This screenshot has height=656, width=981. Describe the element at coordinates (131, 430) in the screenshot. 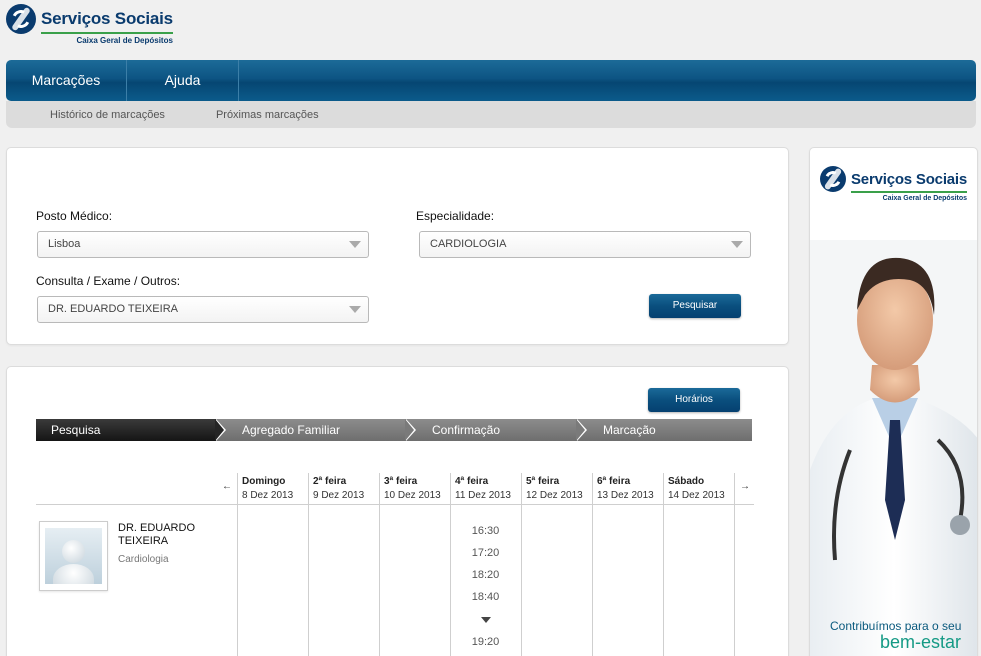

I see `step-pesquisa: Pesquisa` at that location.